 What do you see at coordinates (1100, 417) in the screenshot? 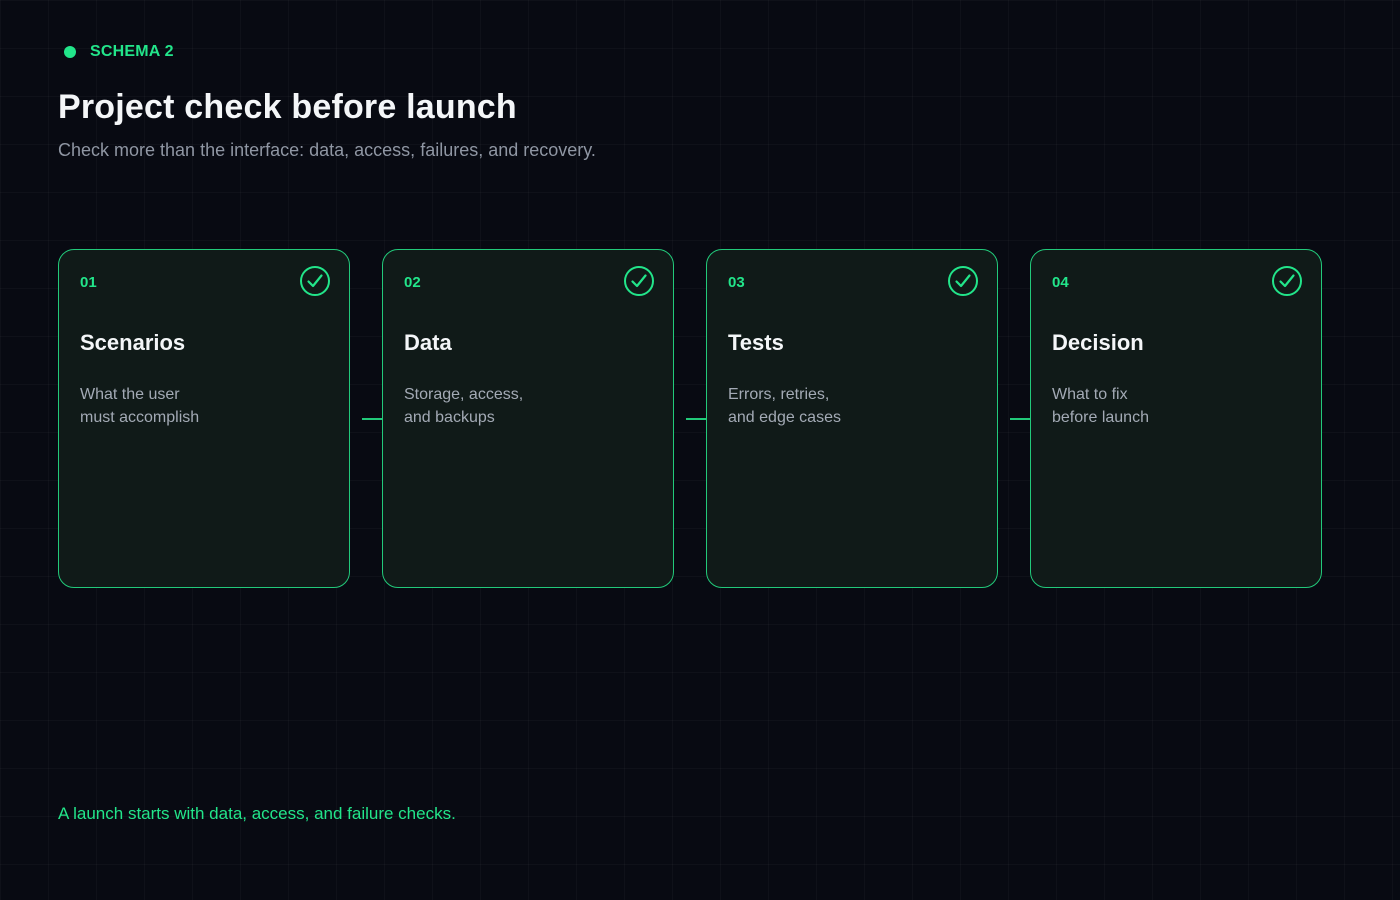
I see `step-description-line: before launch` at bounding box center [1100, 417].